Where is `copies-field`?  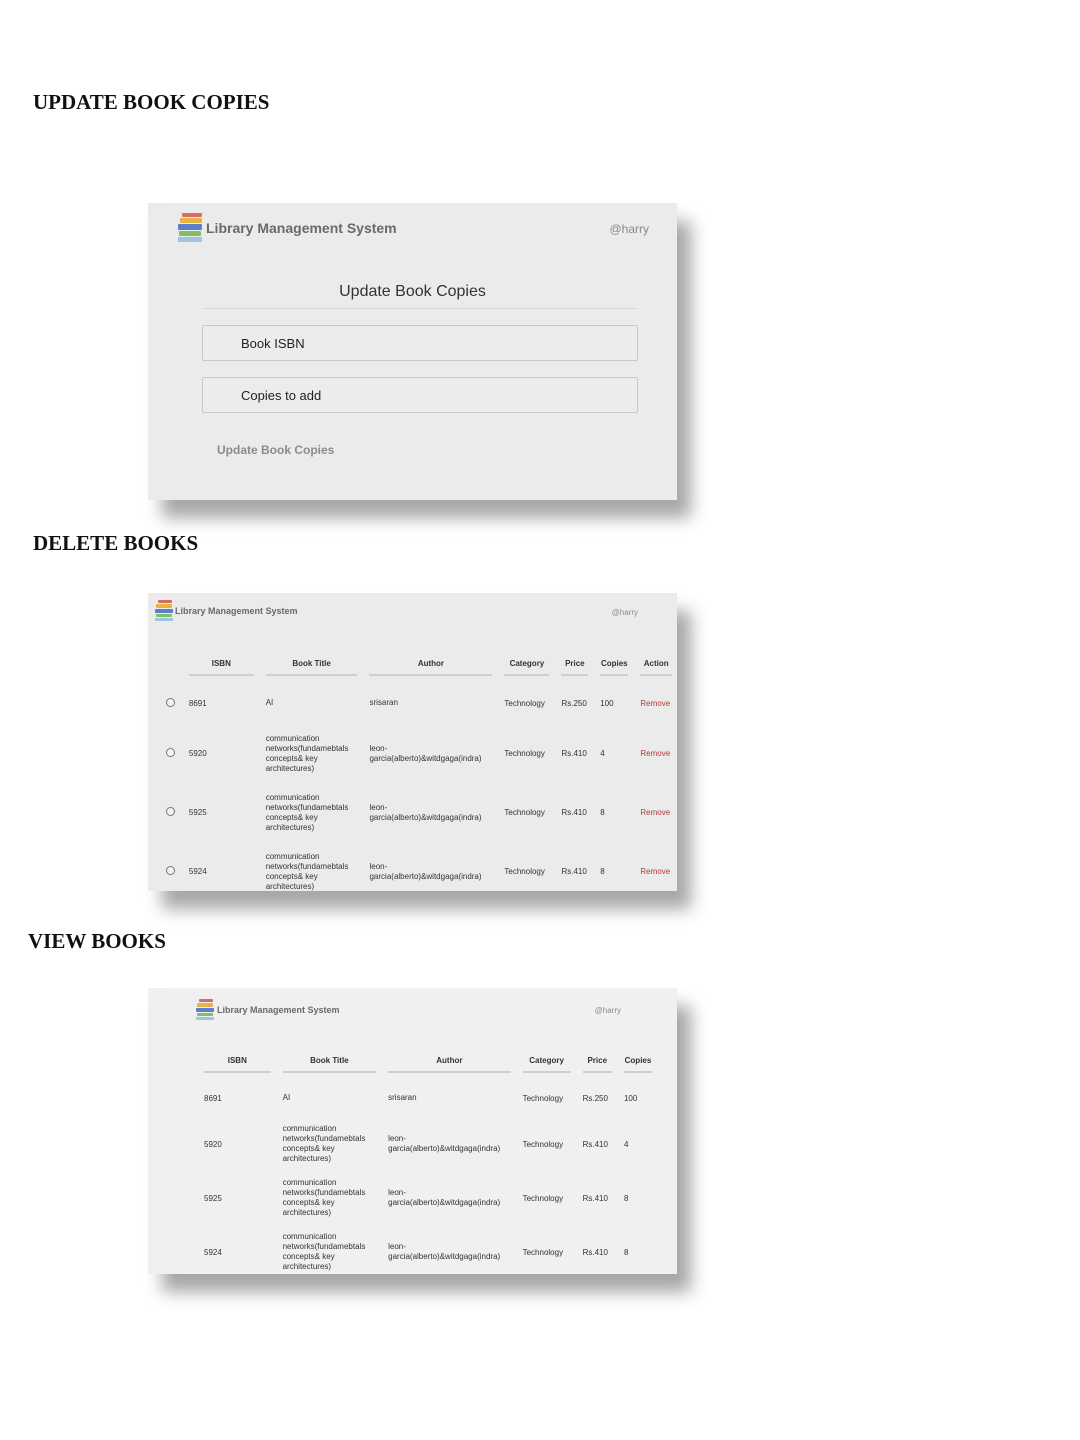
copies-field is located at coordinates (420, 395).